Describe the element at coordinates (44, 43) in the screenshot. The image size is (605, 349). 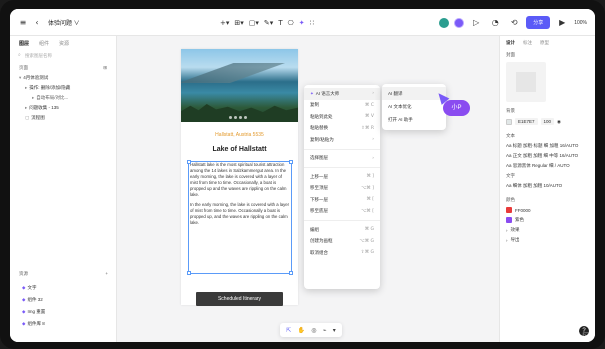
I see `tab-components: 组件` at that location.